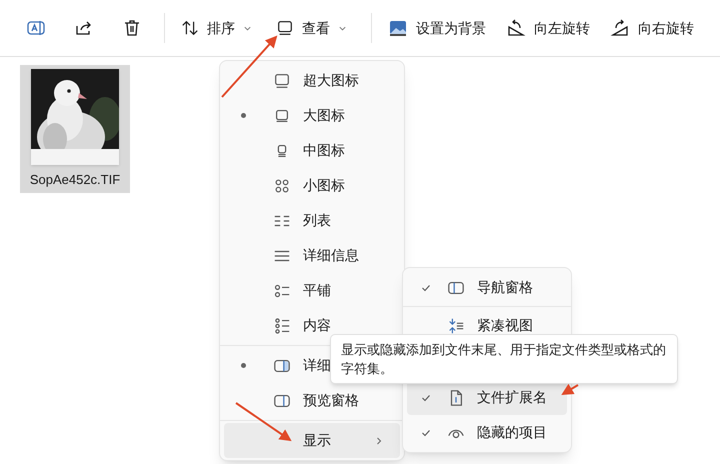  What do you see at coordinates (216, 28) in the screenshot?
I see `menu-button: 排序` at bounding box center [216, 28].